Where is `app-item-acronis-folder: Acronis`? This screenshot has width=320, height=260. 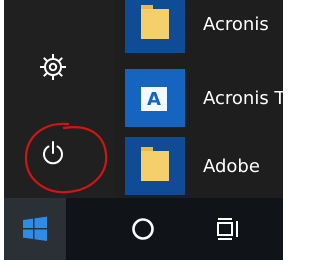
app-item-acronis-folder: Acronis is located at coordinates (204, 27).